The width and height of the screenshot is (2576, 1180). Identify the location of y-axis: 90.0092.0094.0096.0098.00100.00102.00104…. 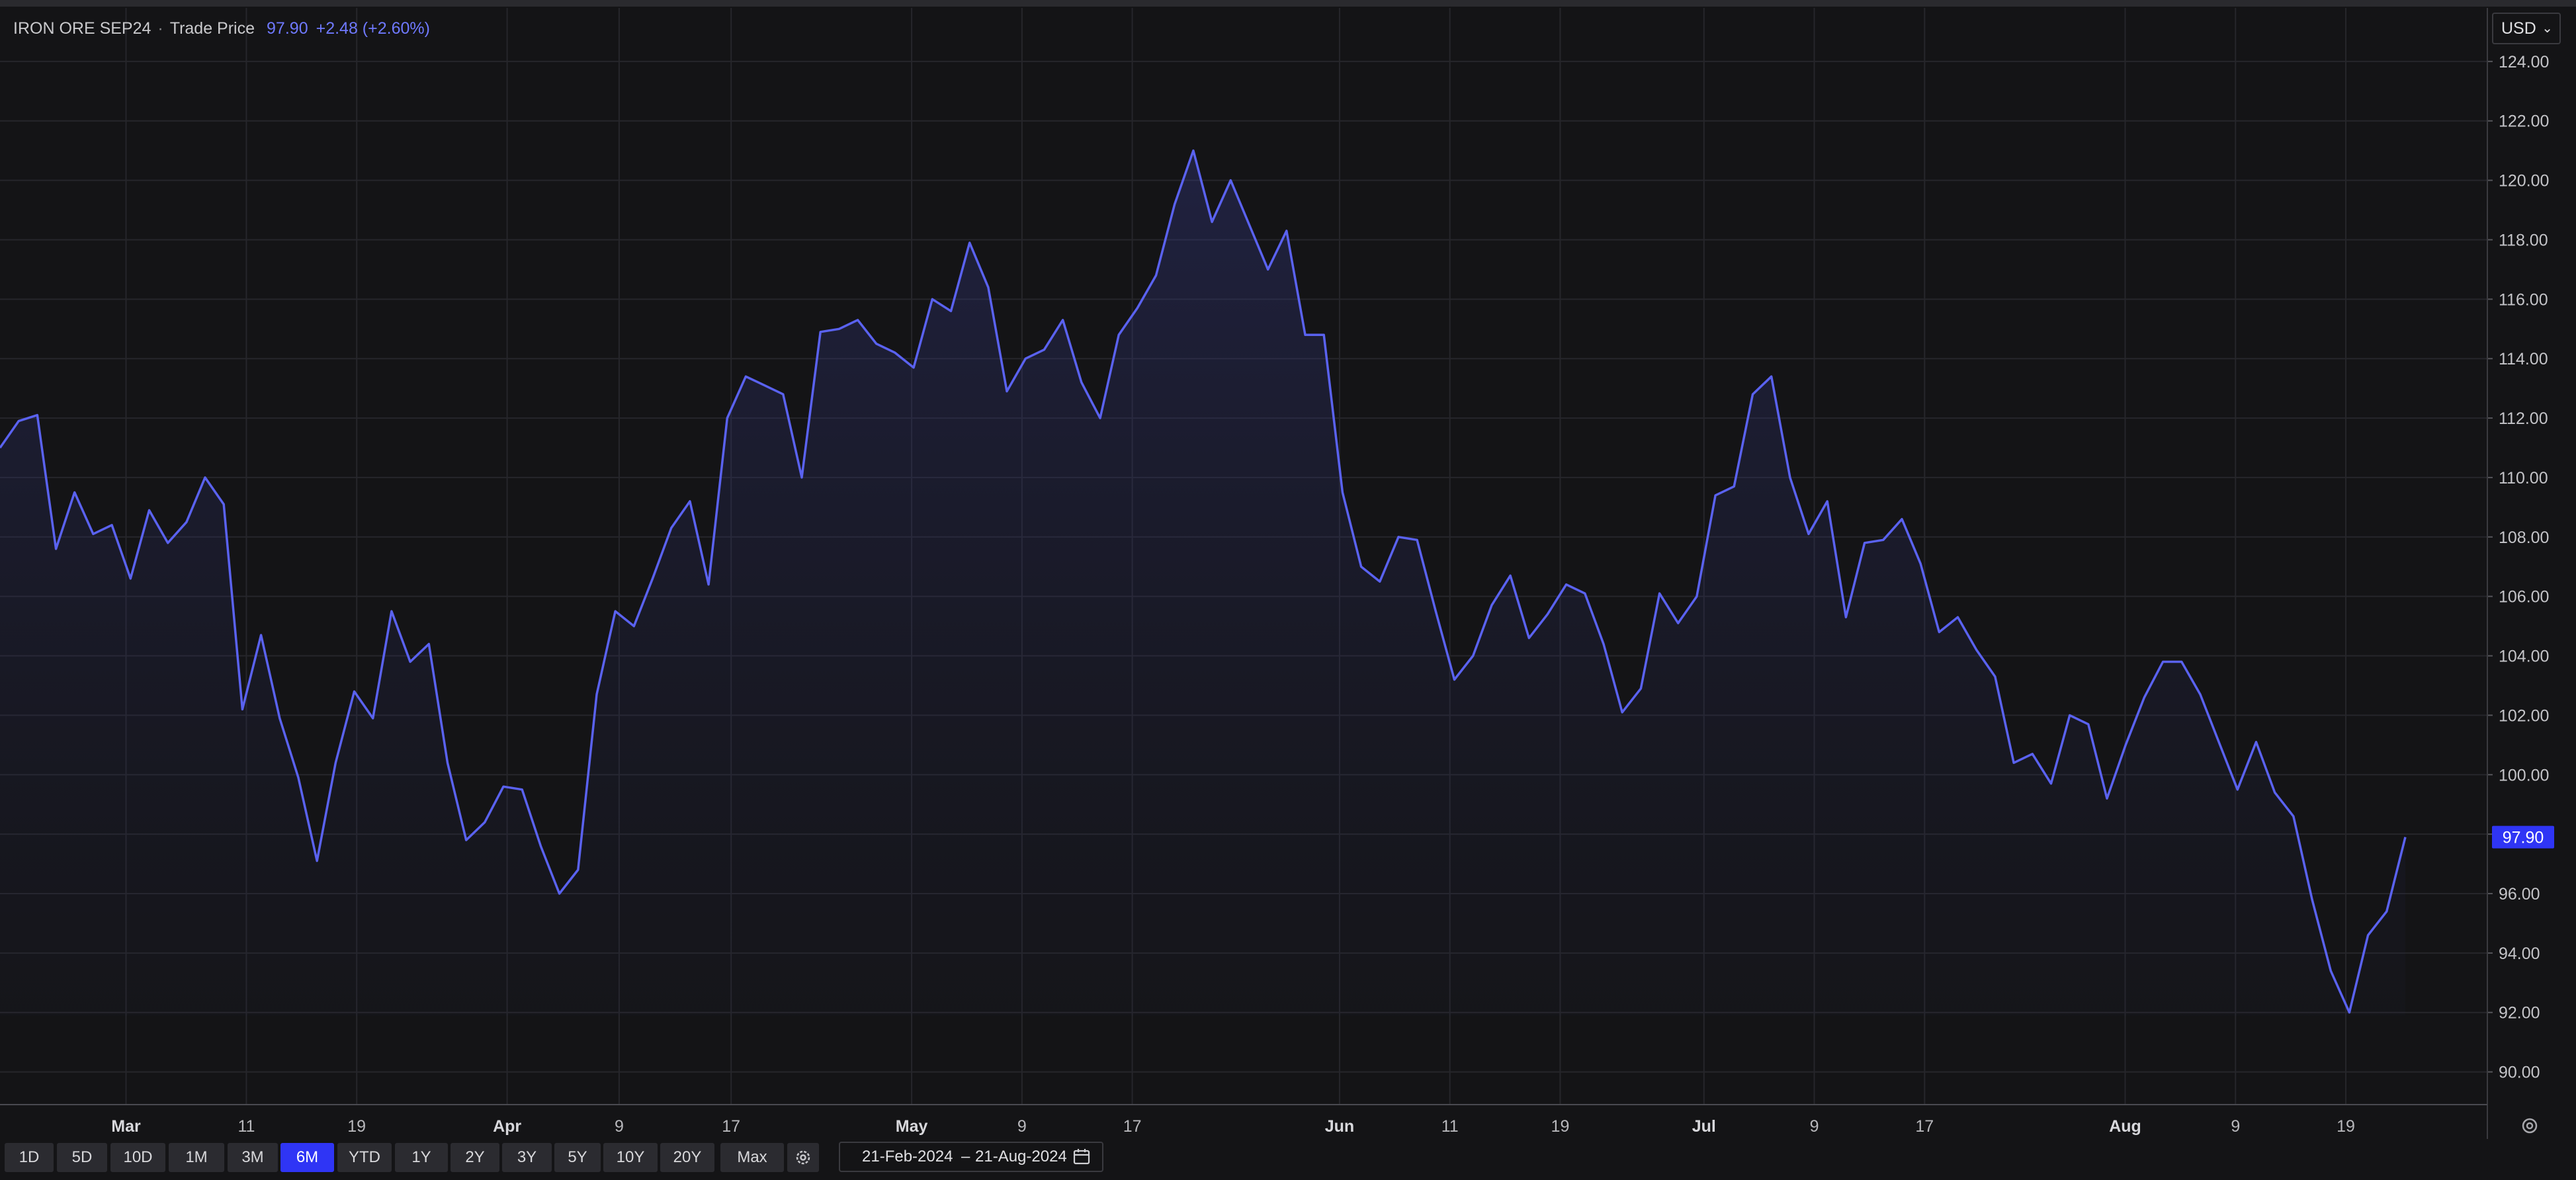
(2518, 573).